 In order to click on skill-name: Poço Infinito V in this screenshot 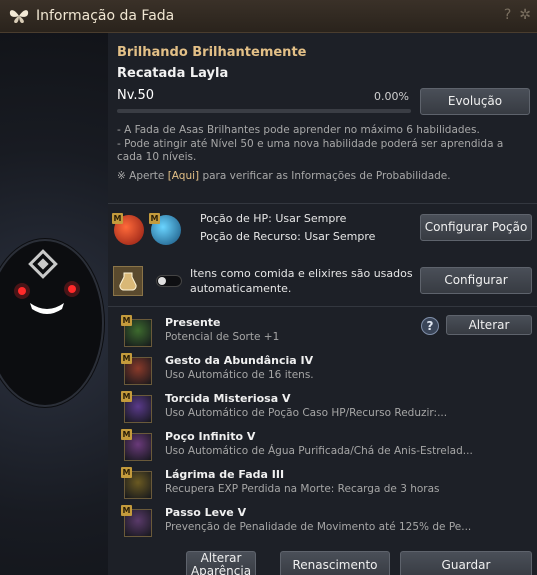, I will do `click(210, 436)`.